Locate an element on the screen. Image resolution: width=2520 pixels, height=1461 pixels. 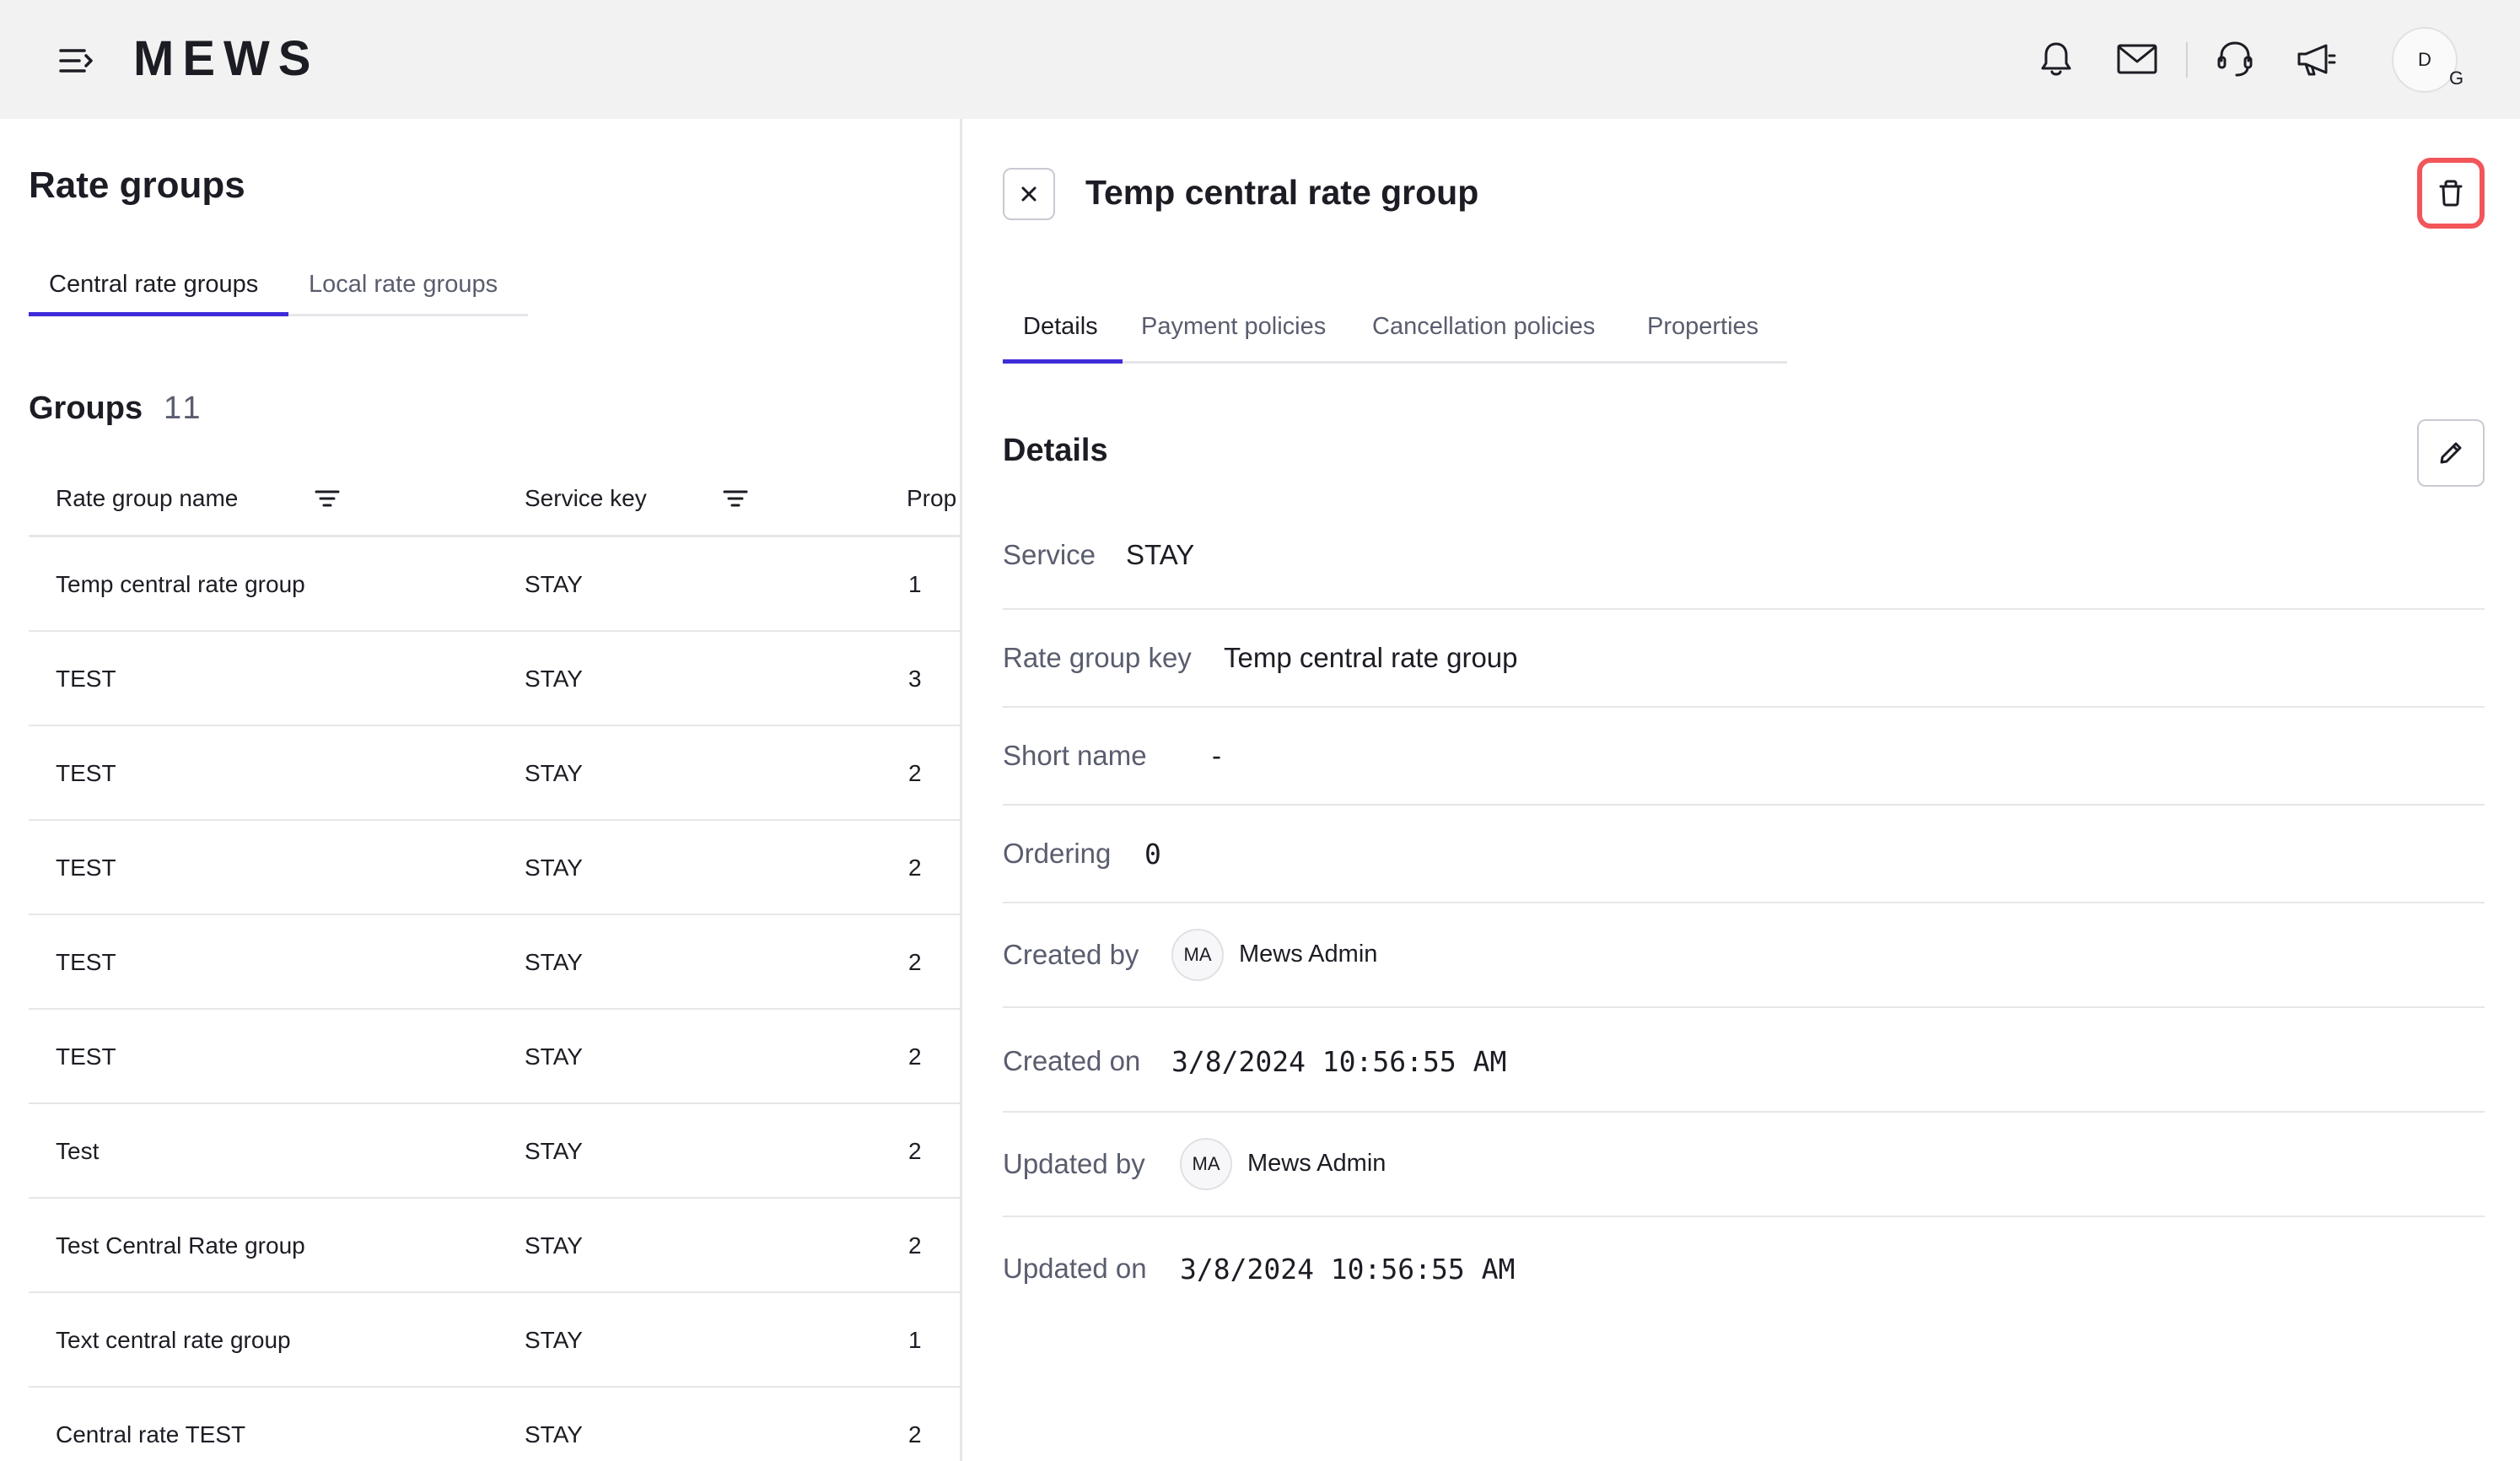
tab-local-rate-groups: Local rate groups is located at coordinates (419, 291).